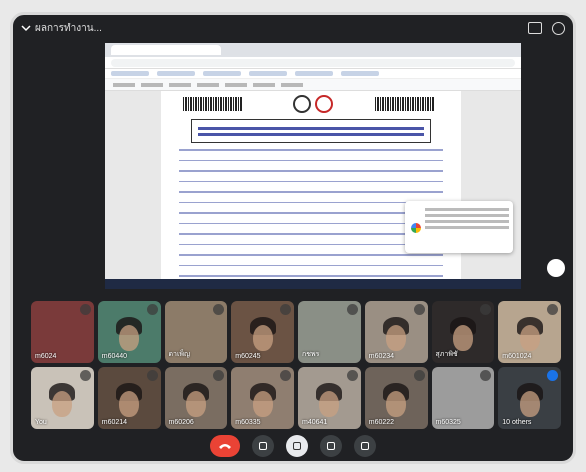  I want to click on mic-off-icon, so click(297, 446).